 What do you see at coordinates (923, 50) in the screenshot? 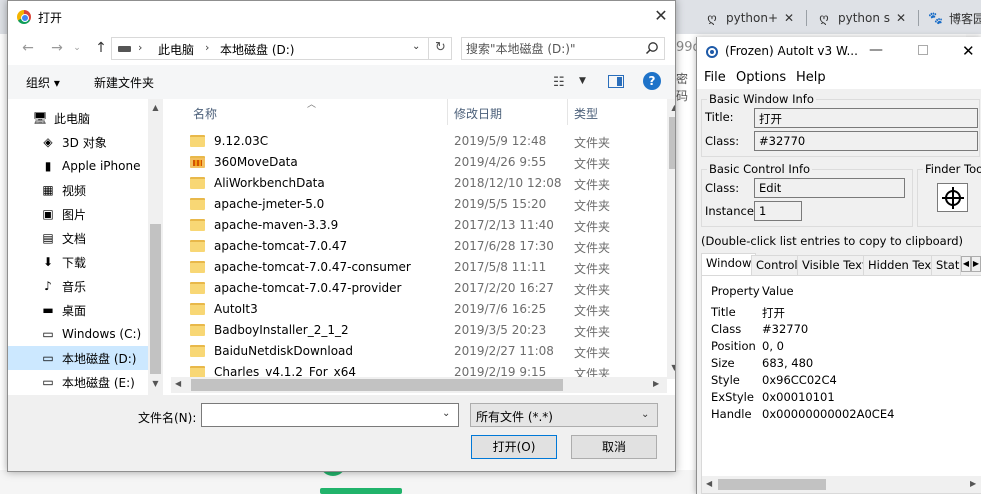
I see `maximize-icon` at bounding box center [923, 50].